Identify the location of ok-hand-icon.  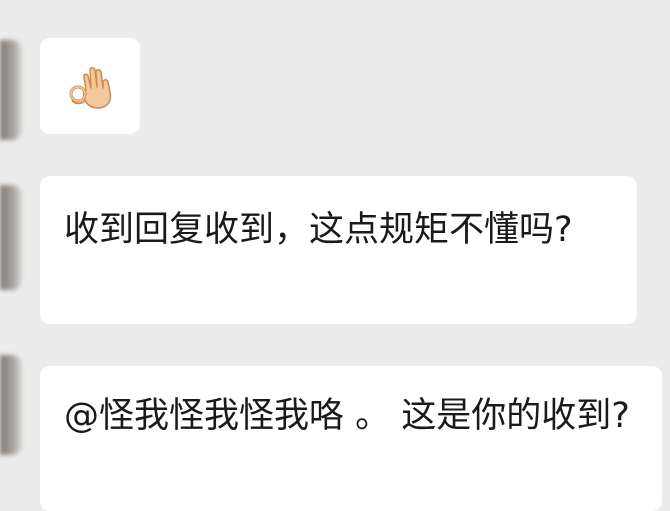
(90, 88).